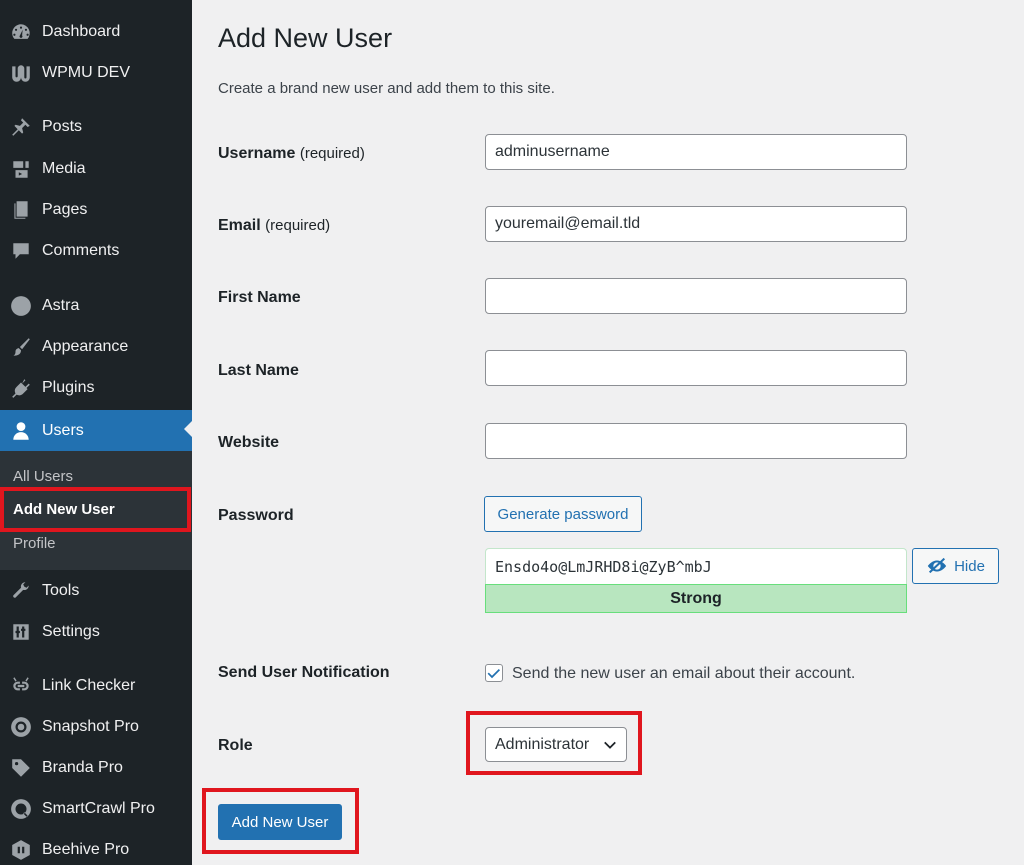  Describe the element at coordinates (21, 850) in the screenshot. I see `beehive-icon` at that location.